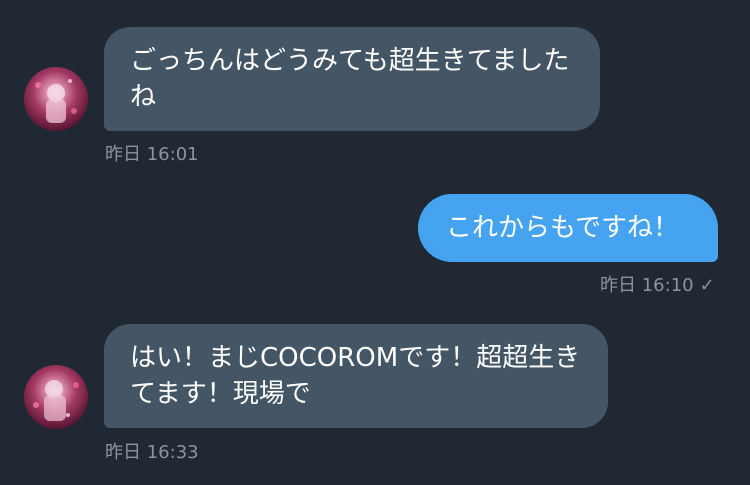 The height and width of the screenshot is (485, 750). Describe the element at coordinates (152, 452) in the screenshot. I see `message-timestamp: 昨日 16:33` at that location.